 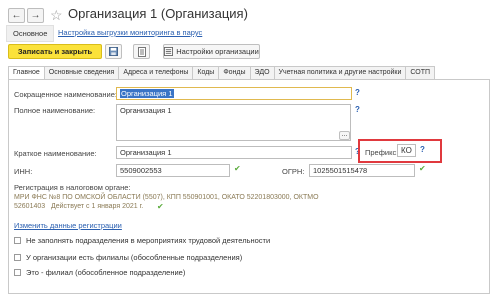 I want to click on inn-value: 5509002553, so click(x=141, y=170).